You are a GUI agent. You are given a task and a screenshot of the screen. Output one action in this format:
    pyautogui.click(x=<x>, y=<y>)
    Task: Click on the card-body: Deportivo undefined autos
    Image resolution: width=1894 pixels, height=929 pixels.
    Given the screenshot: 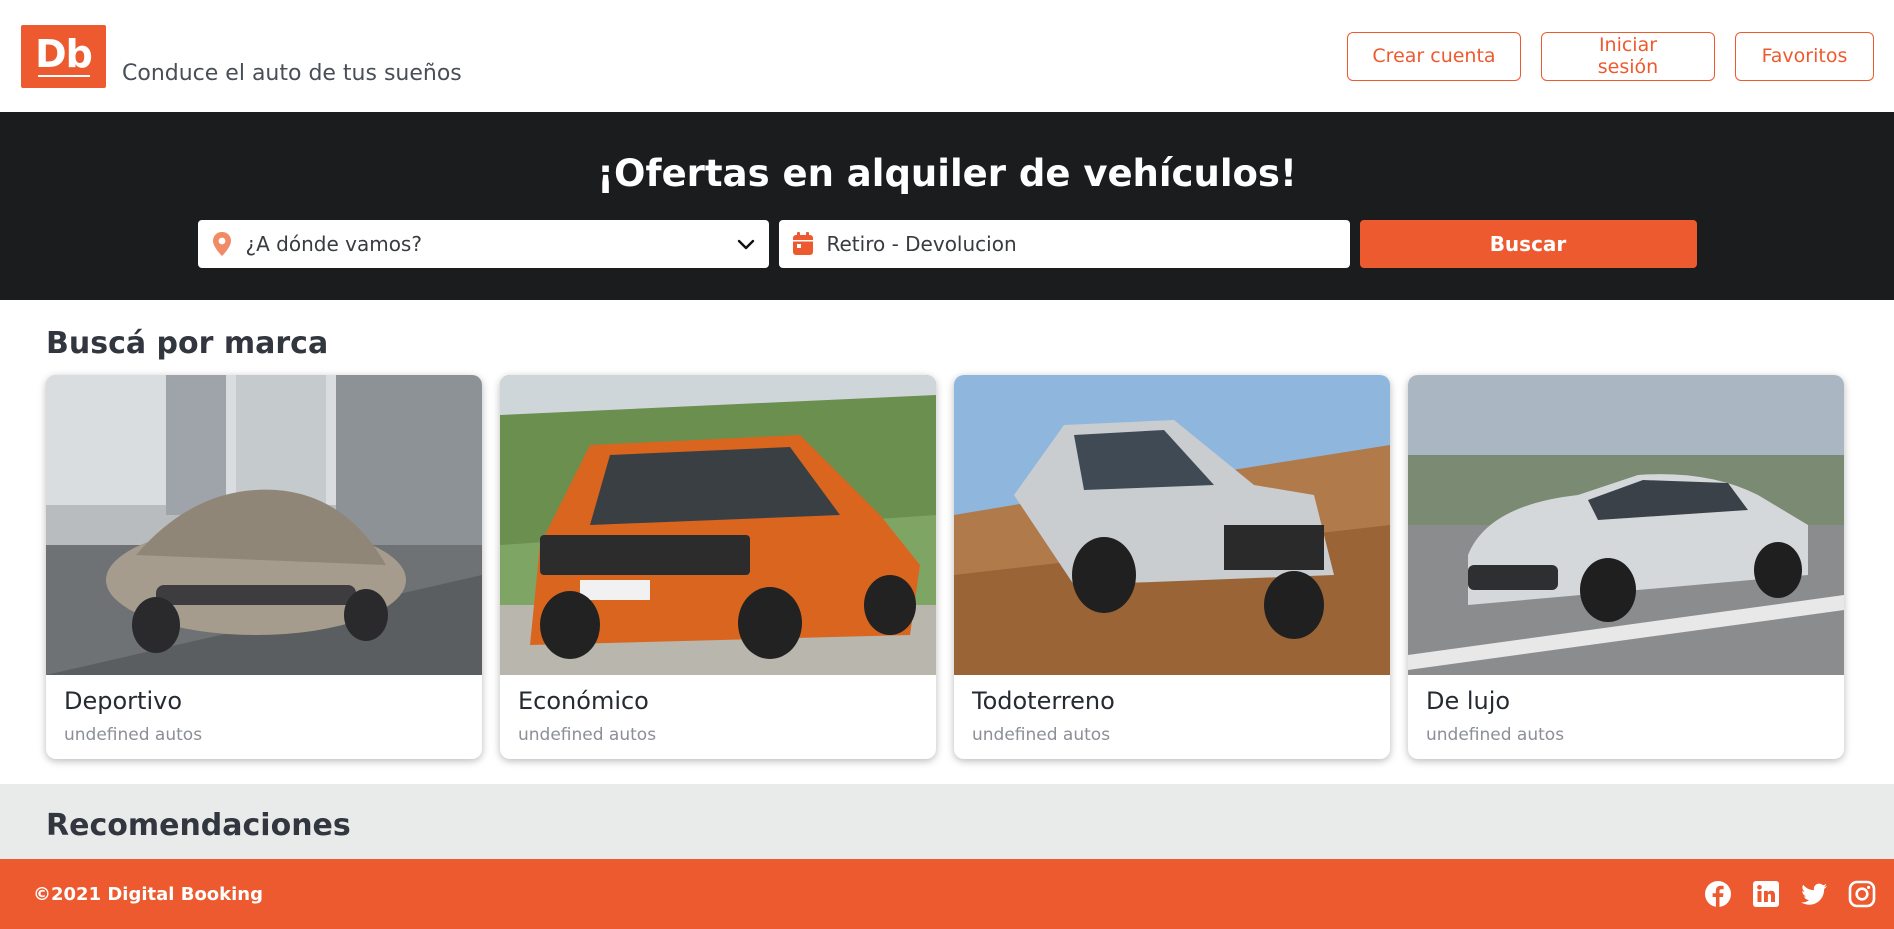 What is the action you would take?
    pyautogui.click(x=264, y=716)
    